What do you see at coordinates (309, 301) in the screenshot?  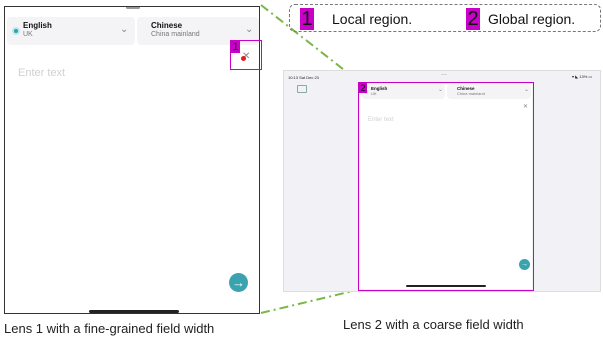 I see `connector-bottom` at bounding box center [309, 301].